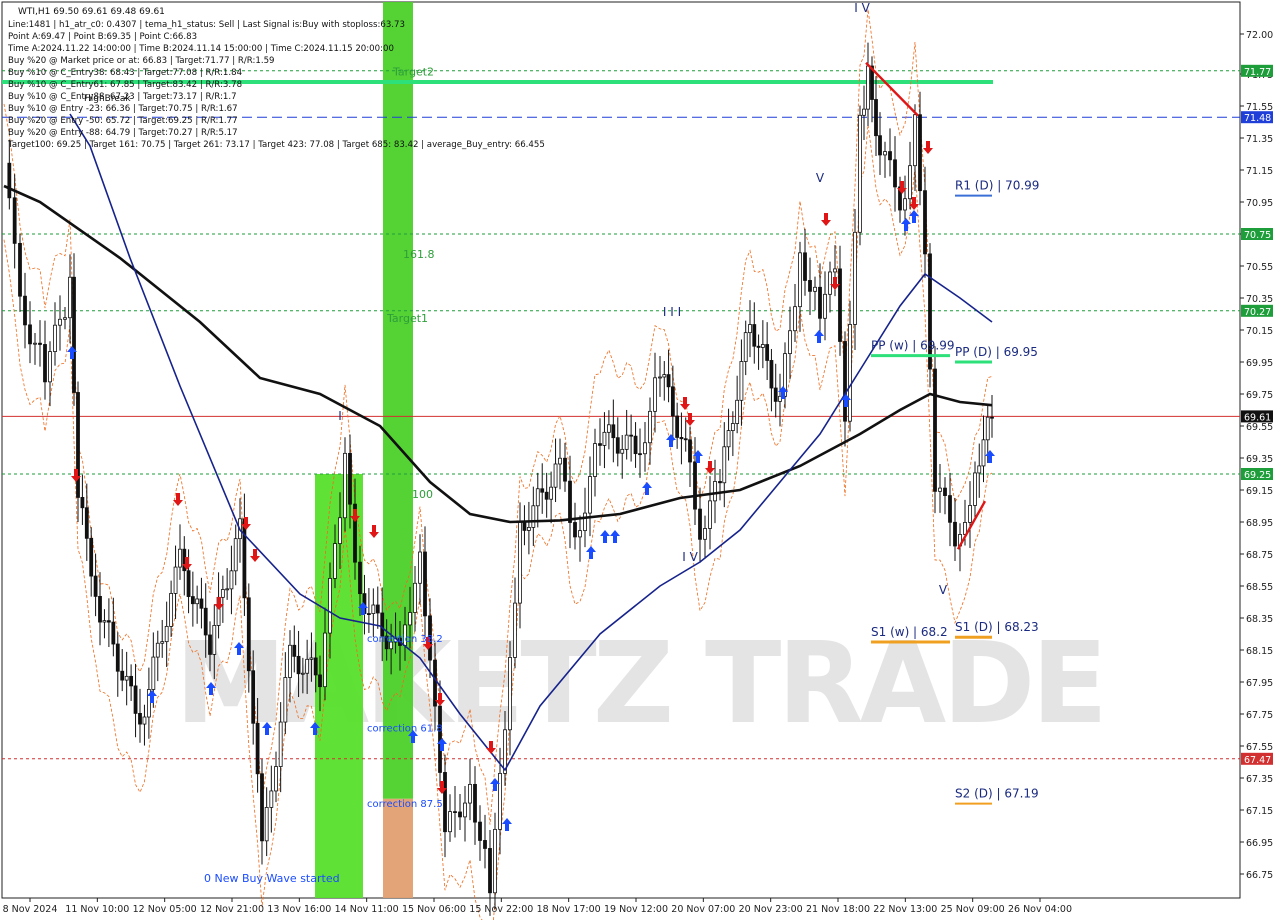 The image size is (1280, 924). I want to click on wave-label: I V, so click(690, 557).